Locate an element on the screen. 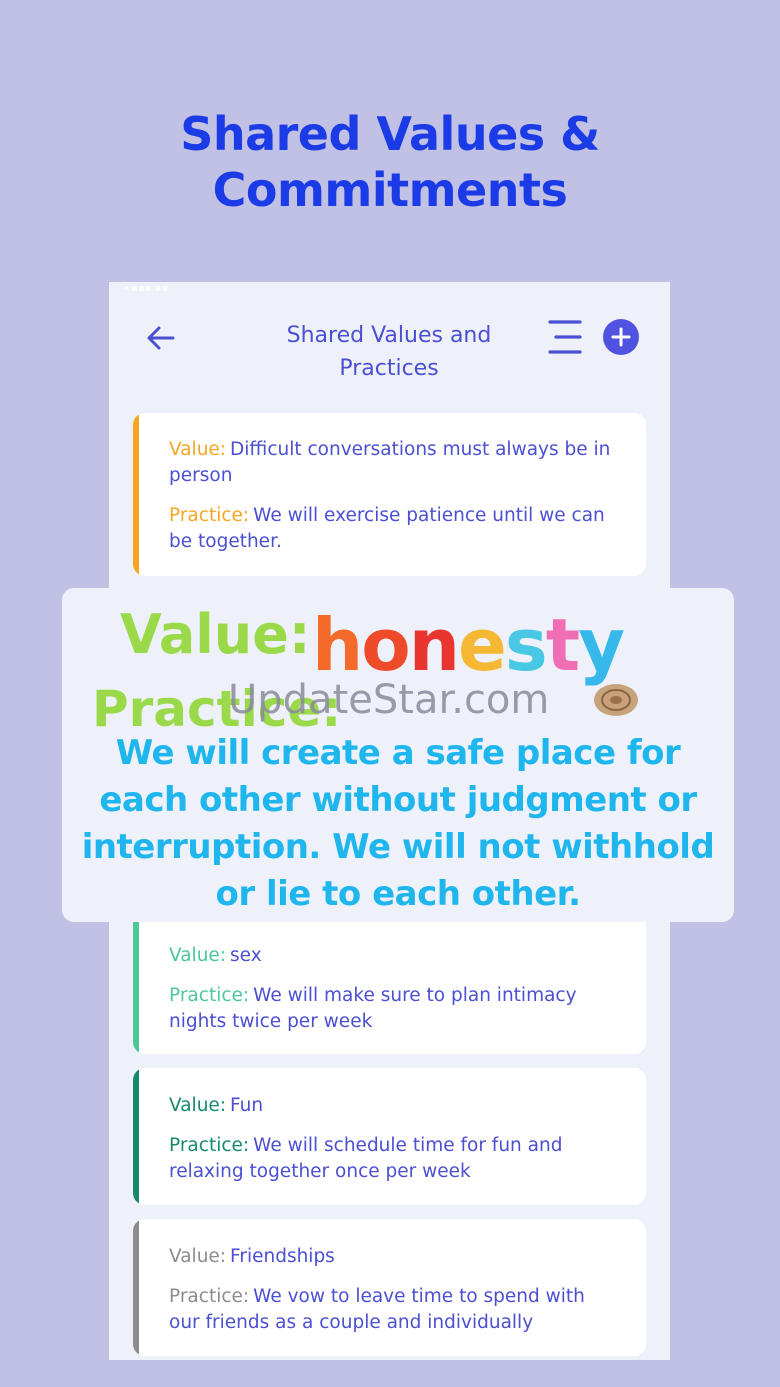 The height and width of the screenshot is (1387, 780). menu-button is located at coordinates (565, 337).